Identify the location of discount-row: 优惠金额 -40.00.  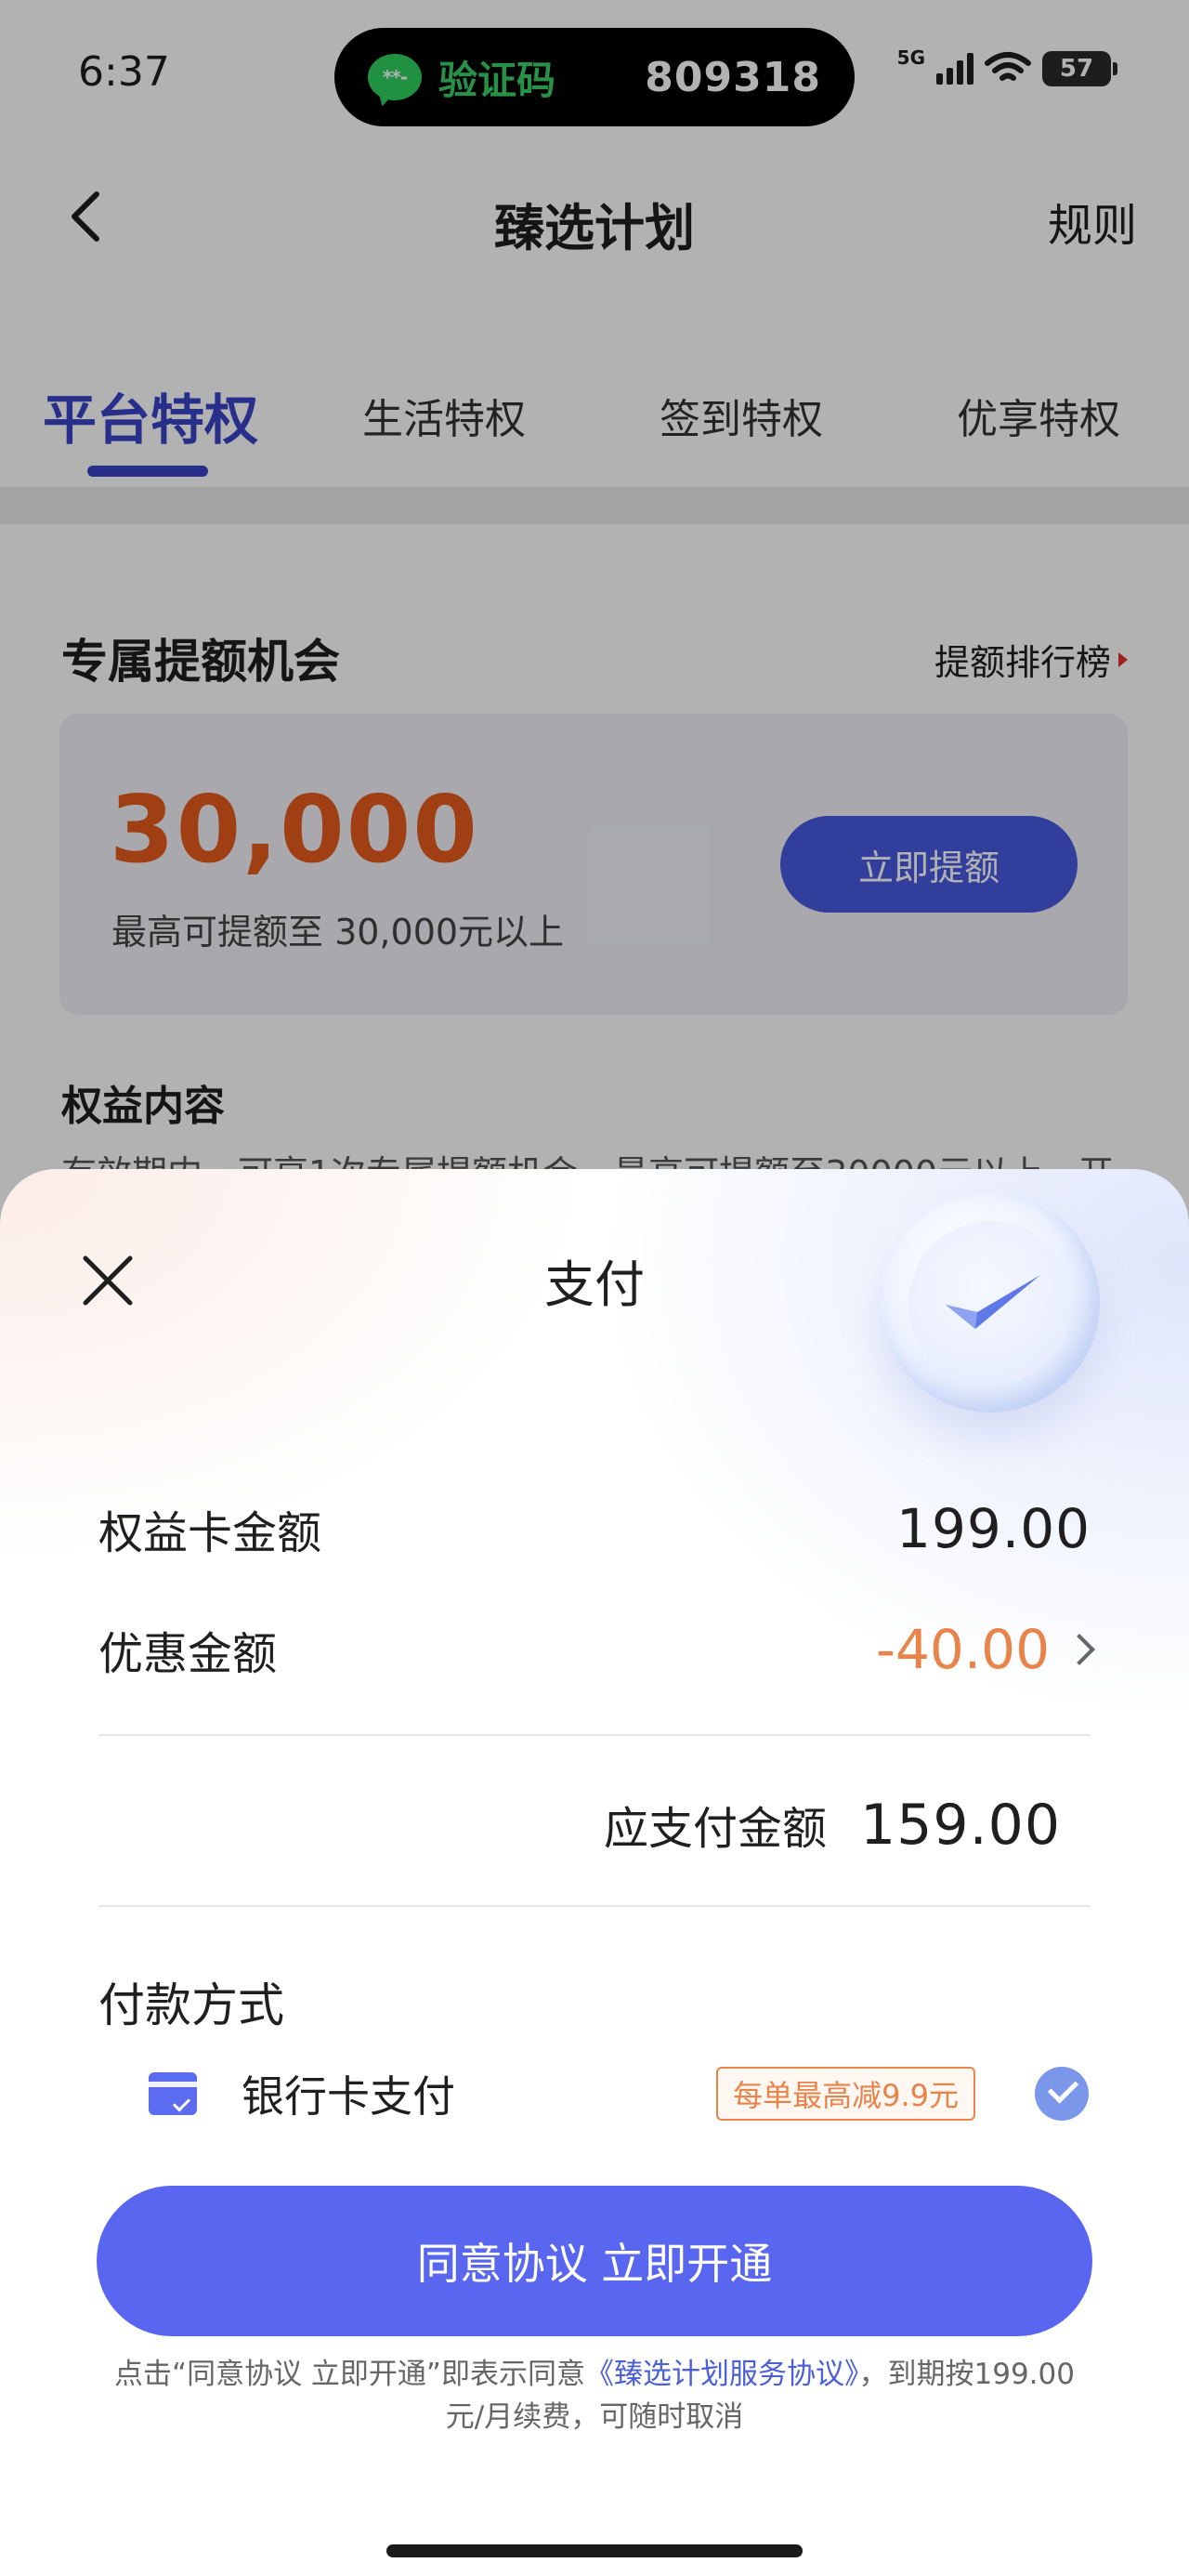
(596, 1649).